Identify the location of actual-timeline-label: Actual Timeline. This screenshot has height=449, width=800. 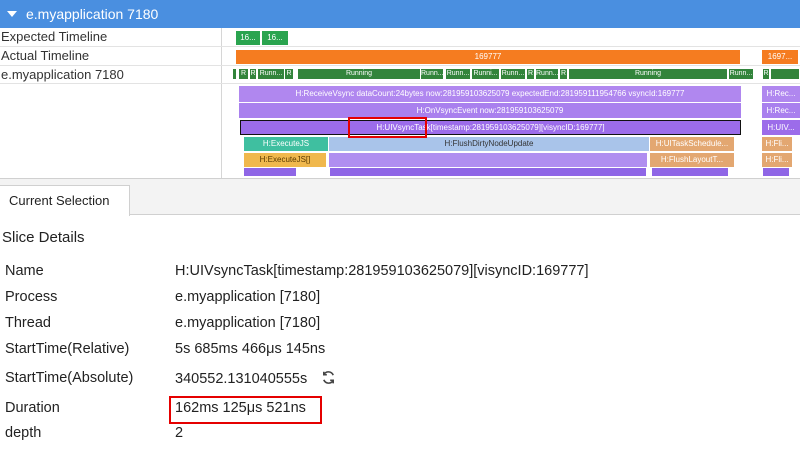
(111, 56).